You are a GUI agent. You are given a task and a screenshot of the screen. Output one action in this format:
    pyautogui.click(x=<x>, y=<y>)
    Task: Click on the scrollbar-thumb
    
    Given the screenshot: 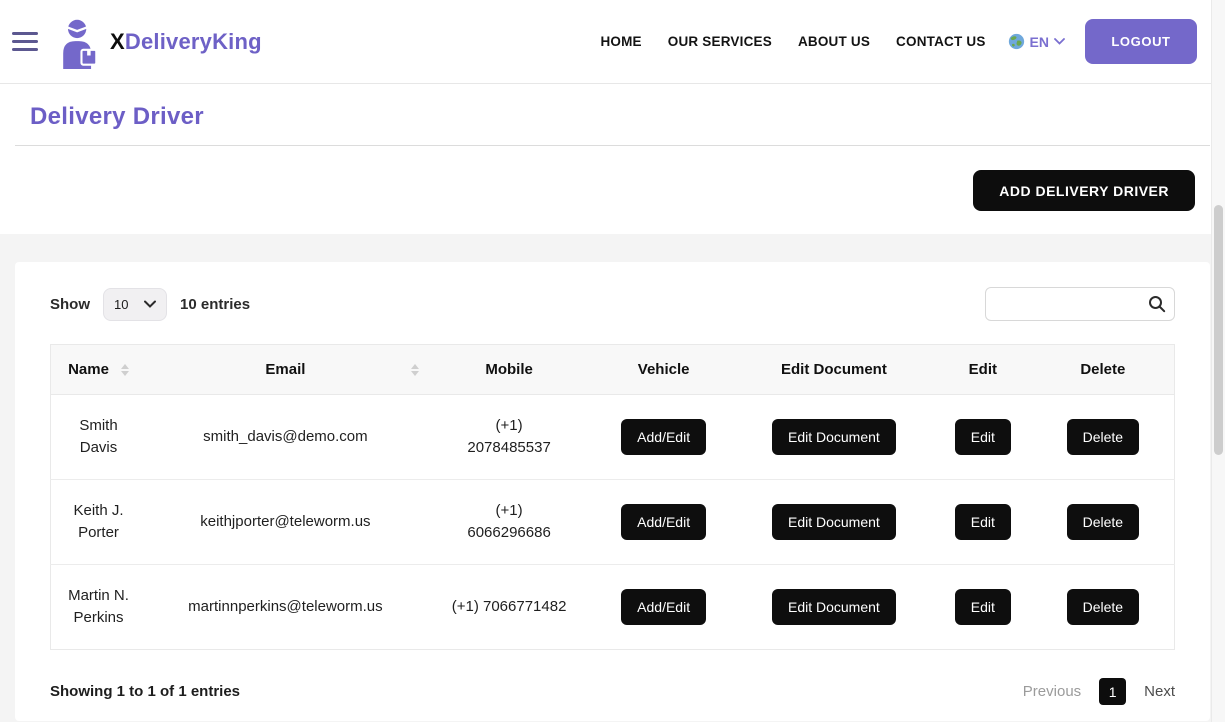 What is the action you would take?
    pyautogui.click(x=1218, y=330)
    